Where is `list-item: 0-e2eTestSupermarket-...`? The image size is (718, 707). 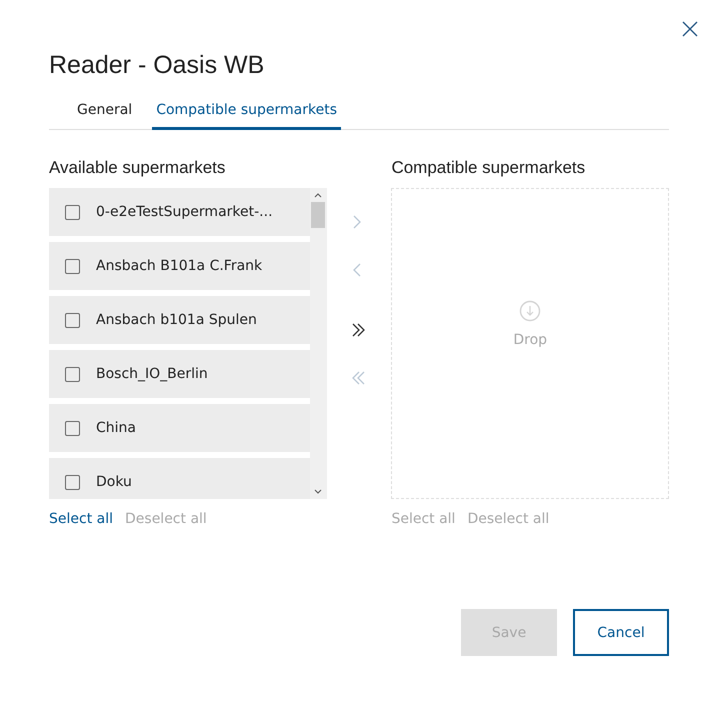
list-item: 0-e2eTestSupermarket-... is located at coordinates (179, 212).